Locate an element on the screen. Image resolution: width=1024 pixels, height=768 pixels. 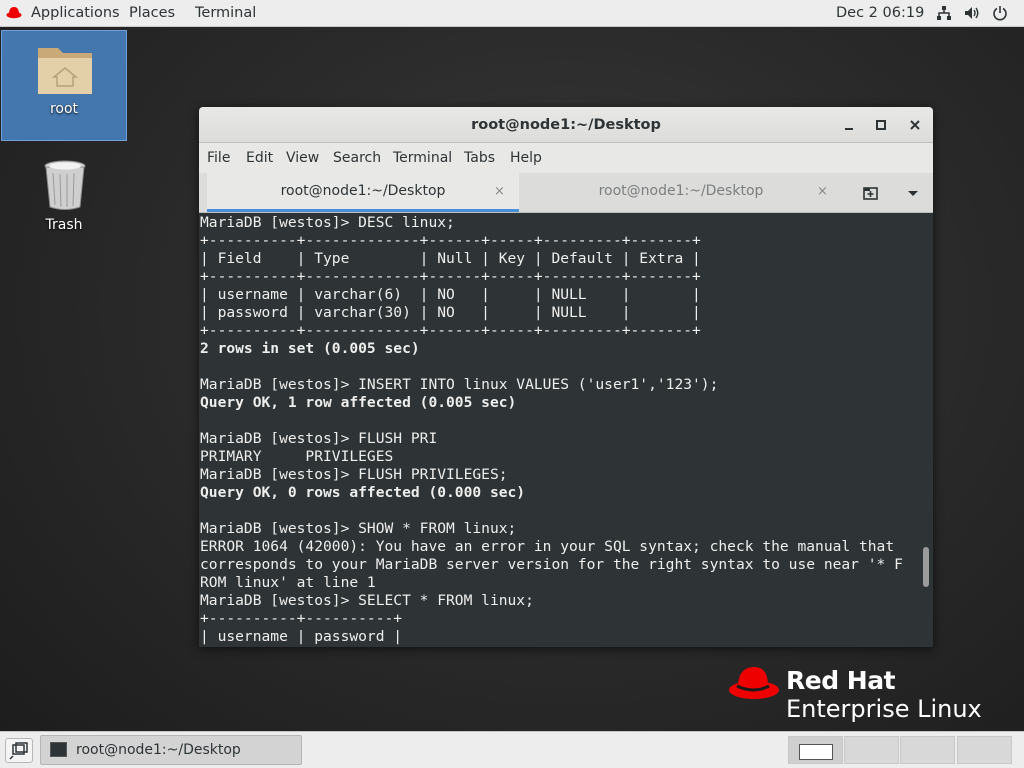
terminal-line: MariaDB [westos]> SHOW * FROM linux; is located at coordinates (358, 528).